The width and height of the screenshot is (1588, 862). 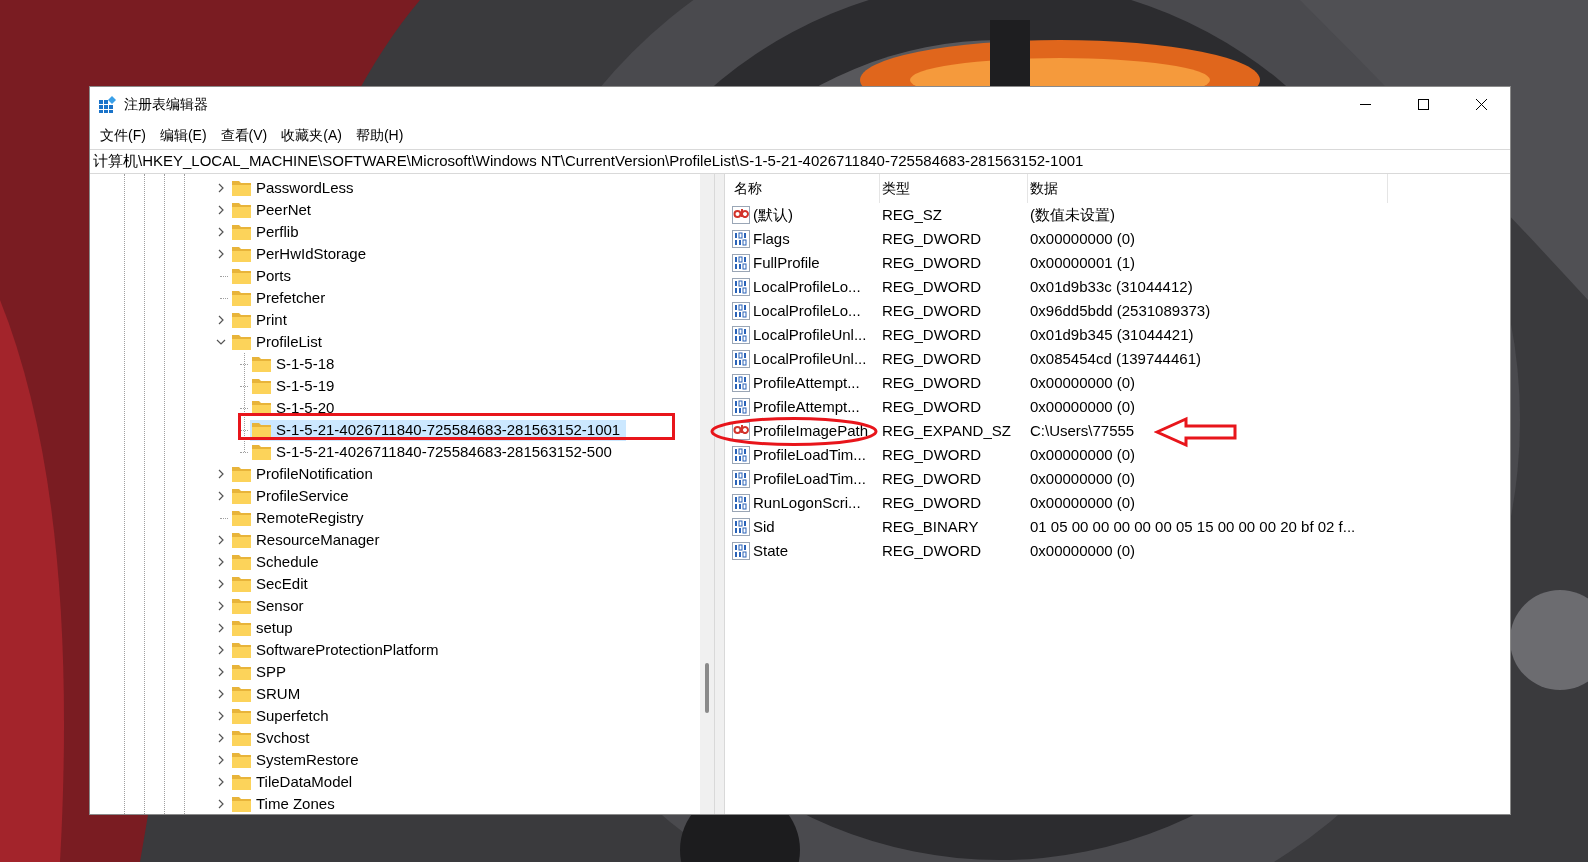 I want to click on tree-item: ResourceManager, so click(x=308, y=540).